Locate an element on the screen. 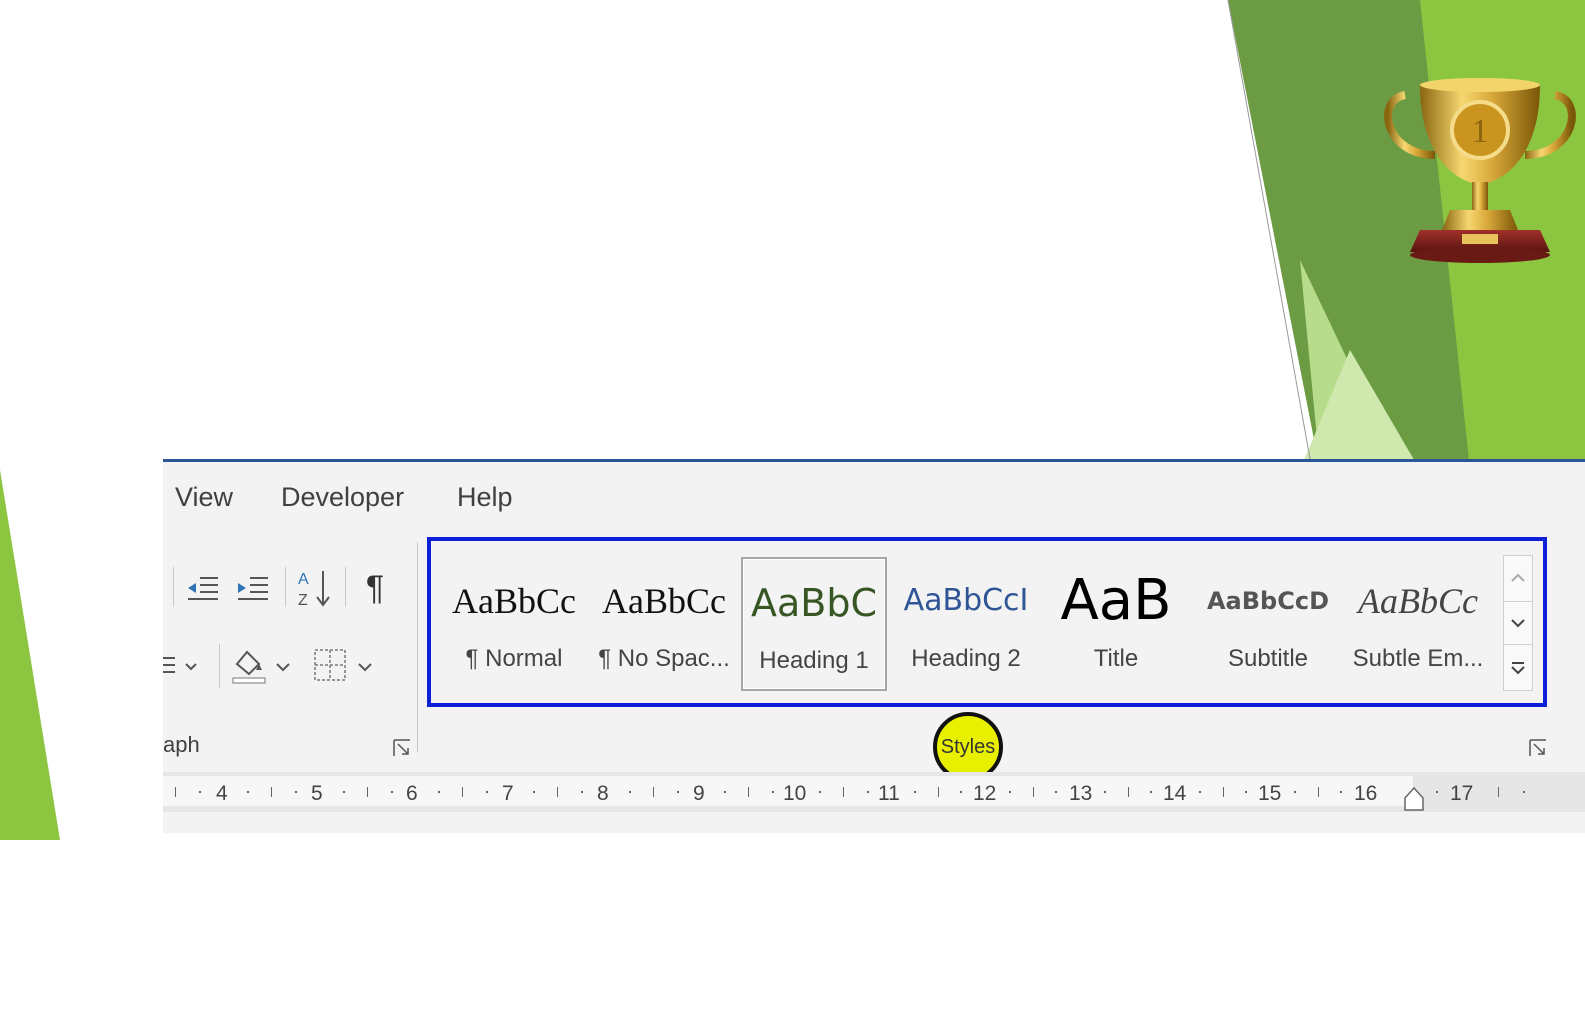 The width and height of the screenshot is (1585, 1009). decrease-indent-icon is located at coordinates (203, 588).